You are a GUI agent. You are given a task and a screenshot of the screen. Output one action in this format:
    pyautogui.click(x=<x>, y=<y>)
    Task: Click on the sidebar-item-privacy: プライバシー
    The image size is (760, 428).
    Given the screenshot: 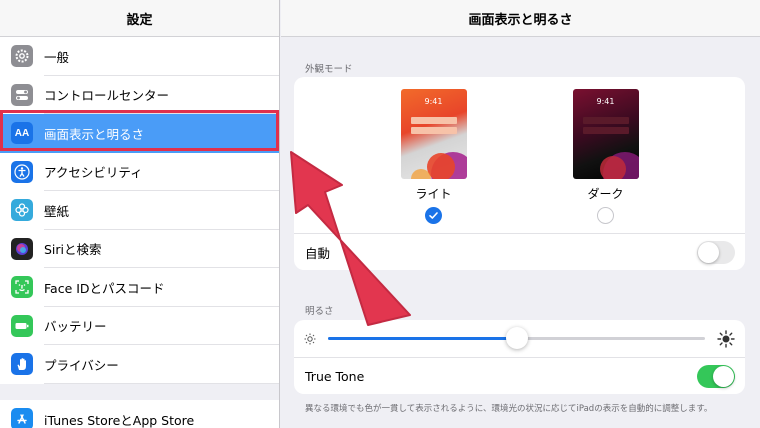 What is the action you would take?
    pyautogui.click(x=139, y=364)
    